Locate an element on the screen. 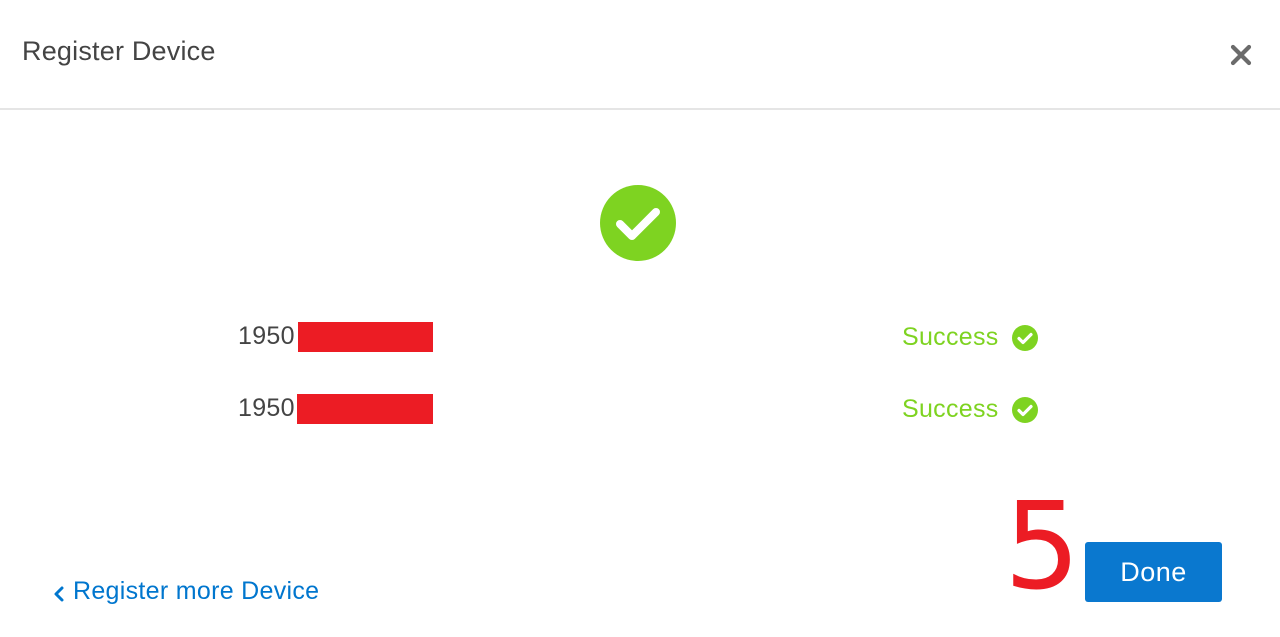  register-more-device-link: Register more Device is located at coordinates (185, 591).